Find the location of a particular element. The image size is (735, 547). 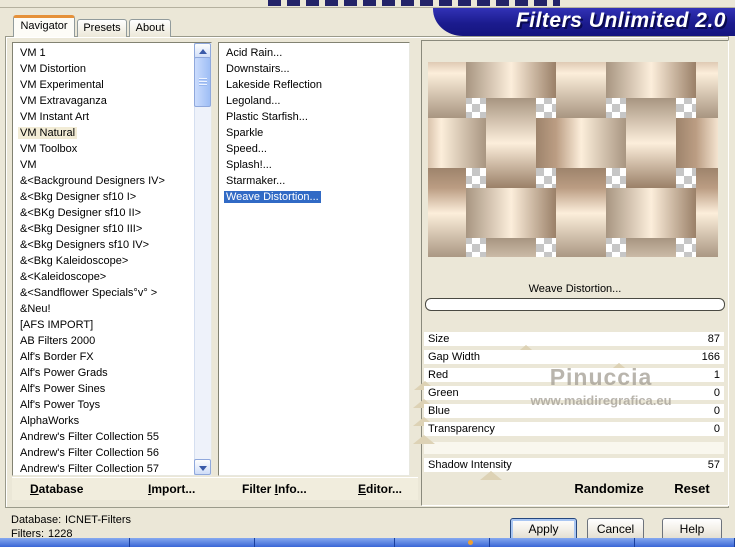

category-item: &Neu! is located at coordinates (112, 309).